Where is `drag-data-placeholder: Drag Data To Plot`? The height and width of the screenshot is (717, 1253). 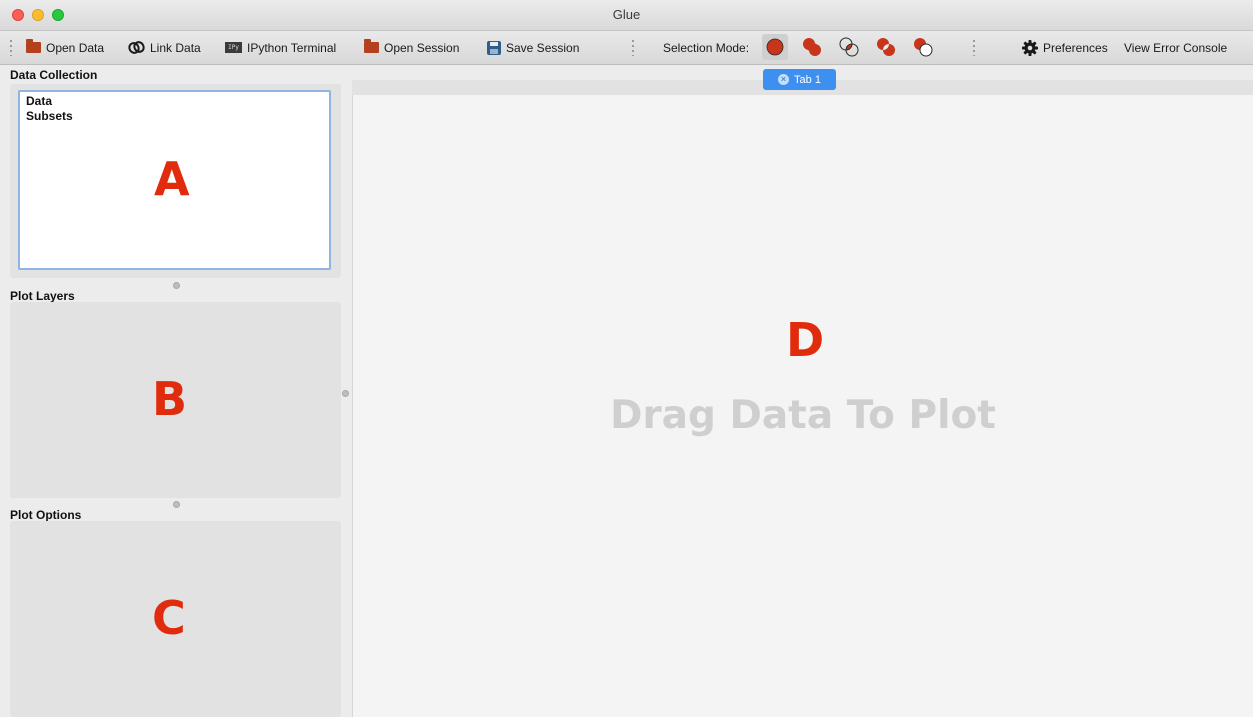
drag-data-placeholder: Drag Data To Plot is located at coordinates (803, 415).